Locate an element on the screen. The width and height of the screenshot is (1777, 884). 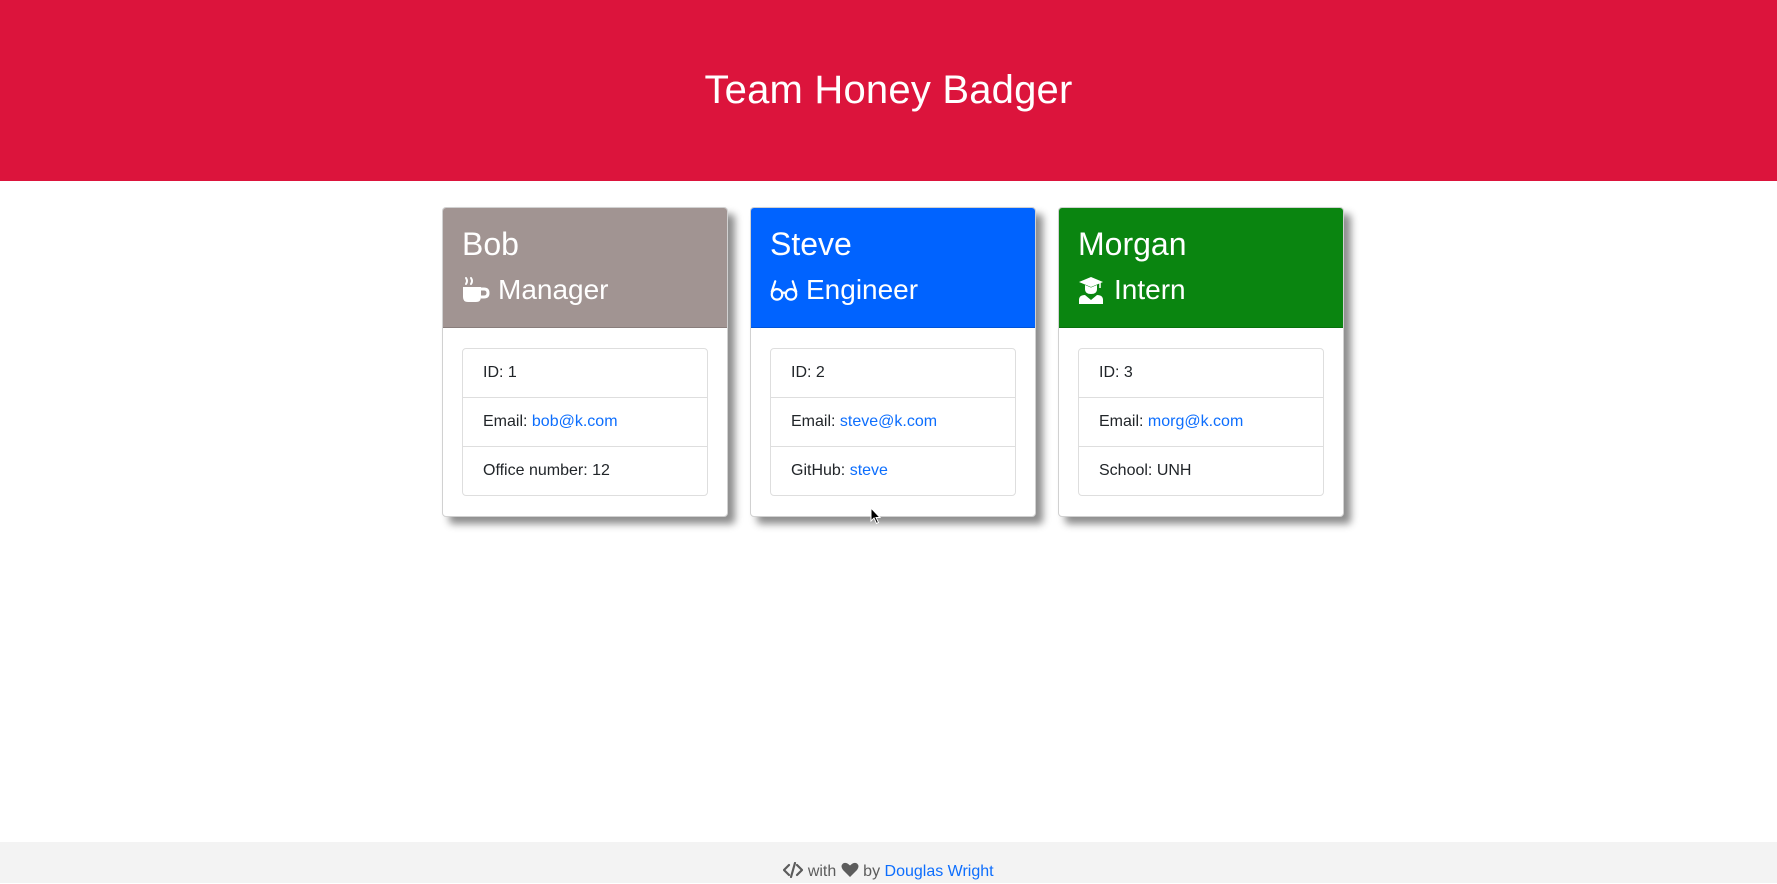
email-link: morg@k.com is located at coordinates (1195, 421).